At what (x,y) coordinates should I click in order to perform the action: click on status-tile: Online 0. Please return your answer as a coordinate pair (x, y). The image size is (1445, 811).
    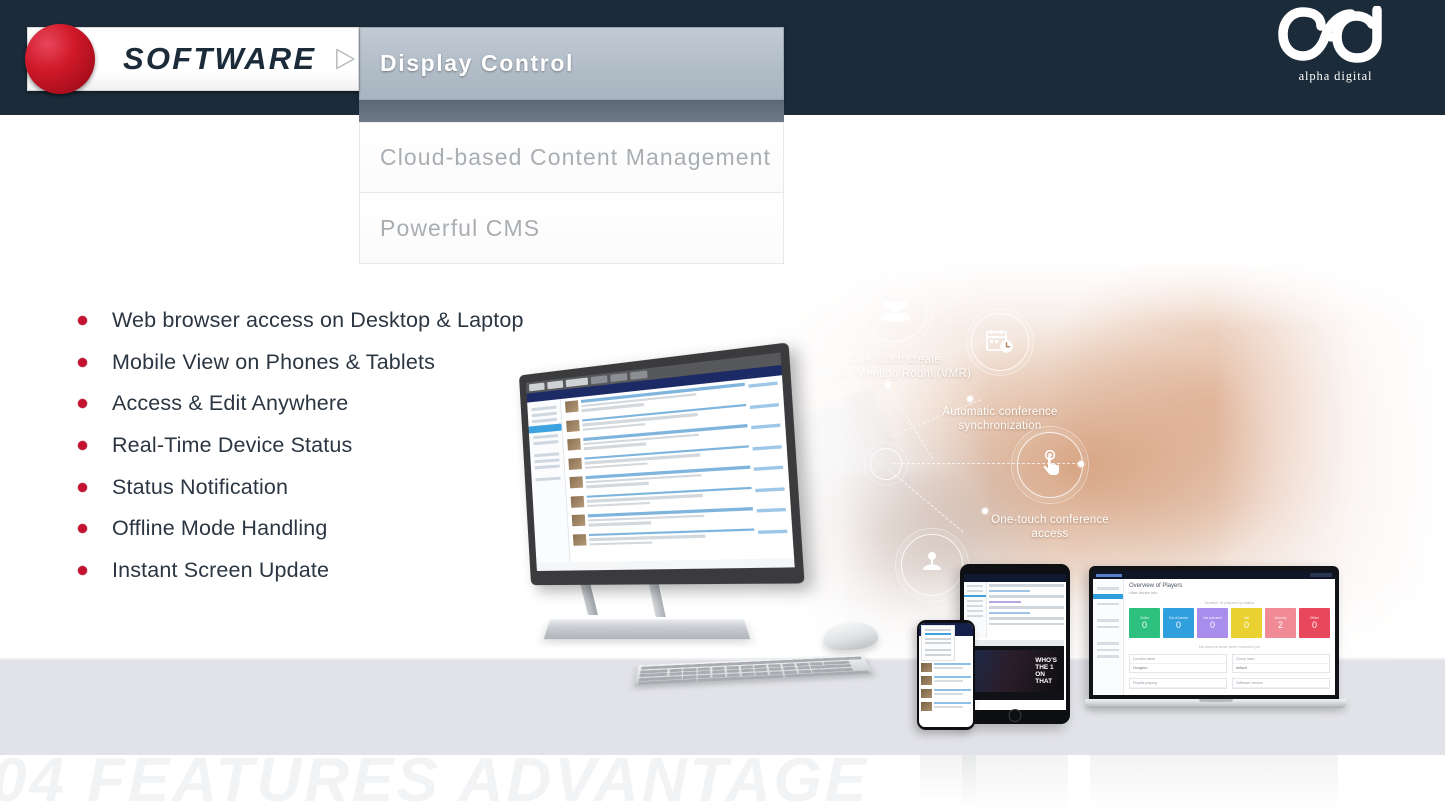
    Looking at the image, I should click on (1144, 623).